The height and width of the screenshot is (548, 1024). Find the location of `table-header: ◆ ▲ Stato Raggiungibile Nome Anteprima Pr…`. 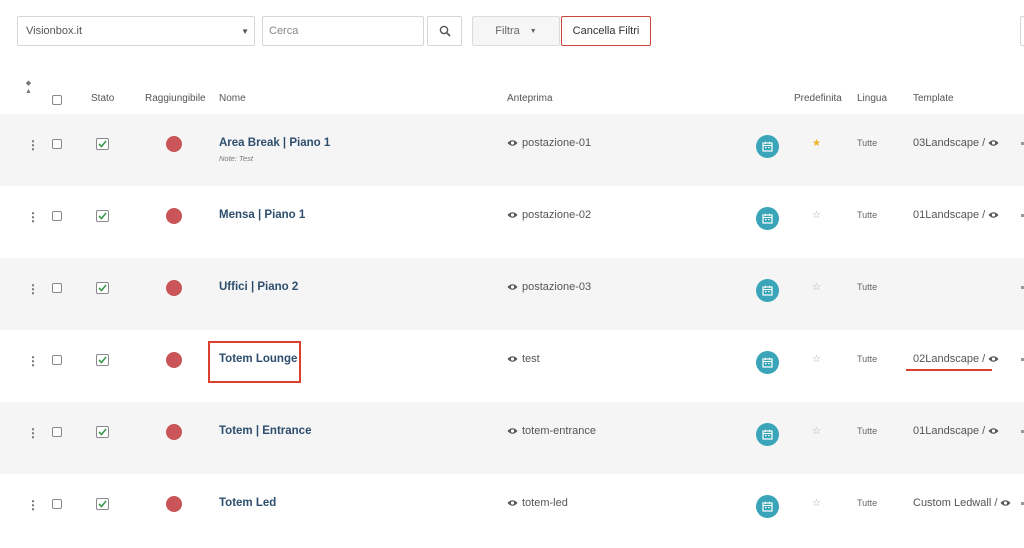

table-header: ◆ ▲ Stato Raggiungibile Nome Anteprima Pr… is located at coordinates (512, 88).